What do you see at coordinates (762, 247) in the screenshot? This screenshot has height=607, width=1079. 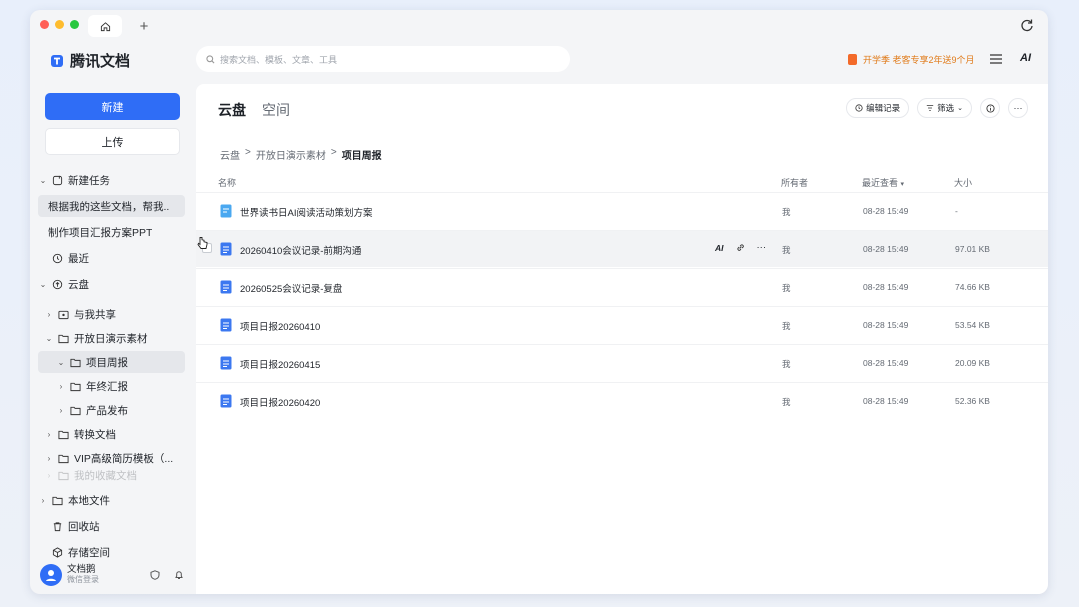 I see `row-more-button: ···` at bounding box center [762, 247].